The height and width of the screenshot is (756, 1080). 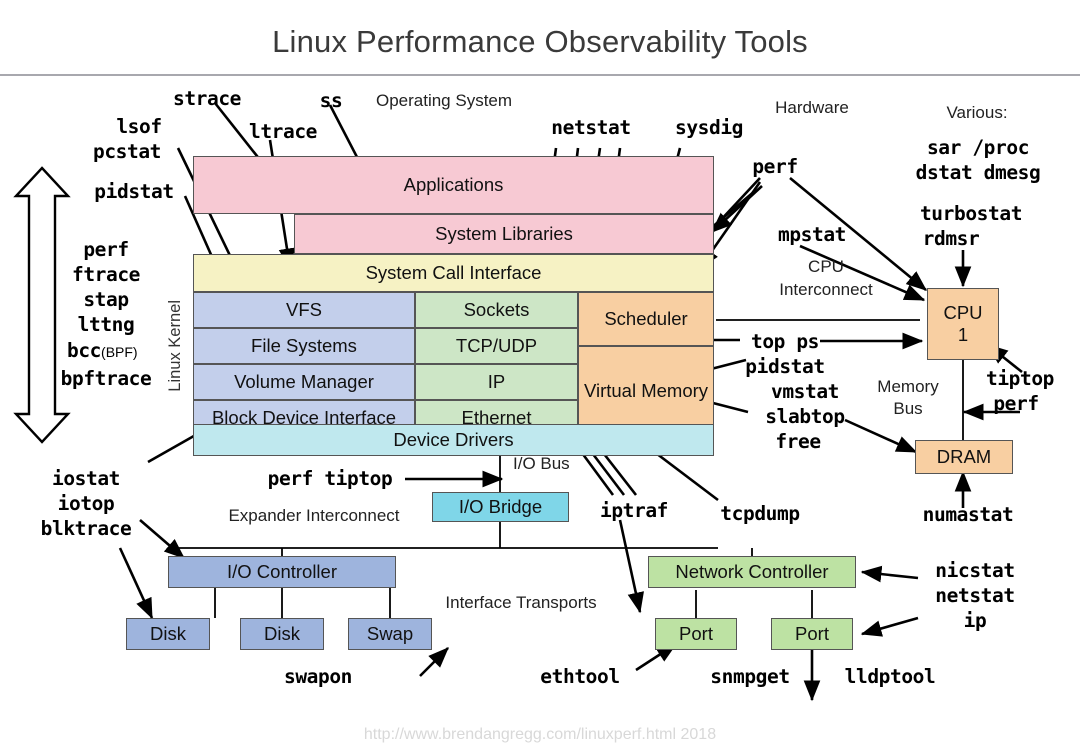 What do you see at coordinates (282, 634) in the screenshot?
I see `block-disk-2: Disk` at bounding box center [282, 634].